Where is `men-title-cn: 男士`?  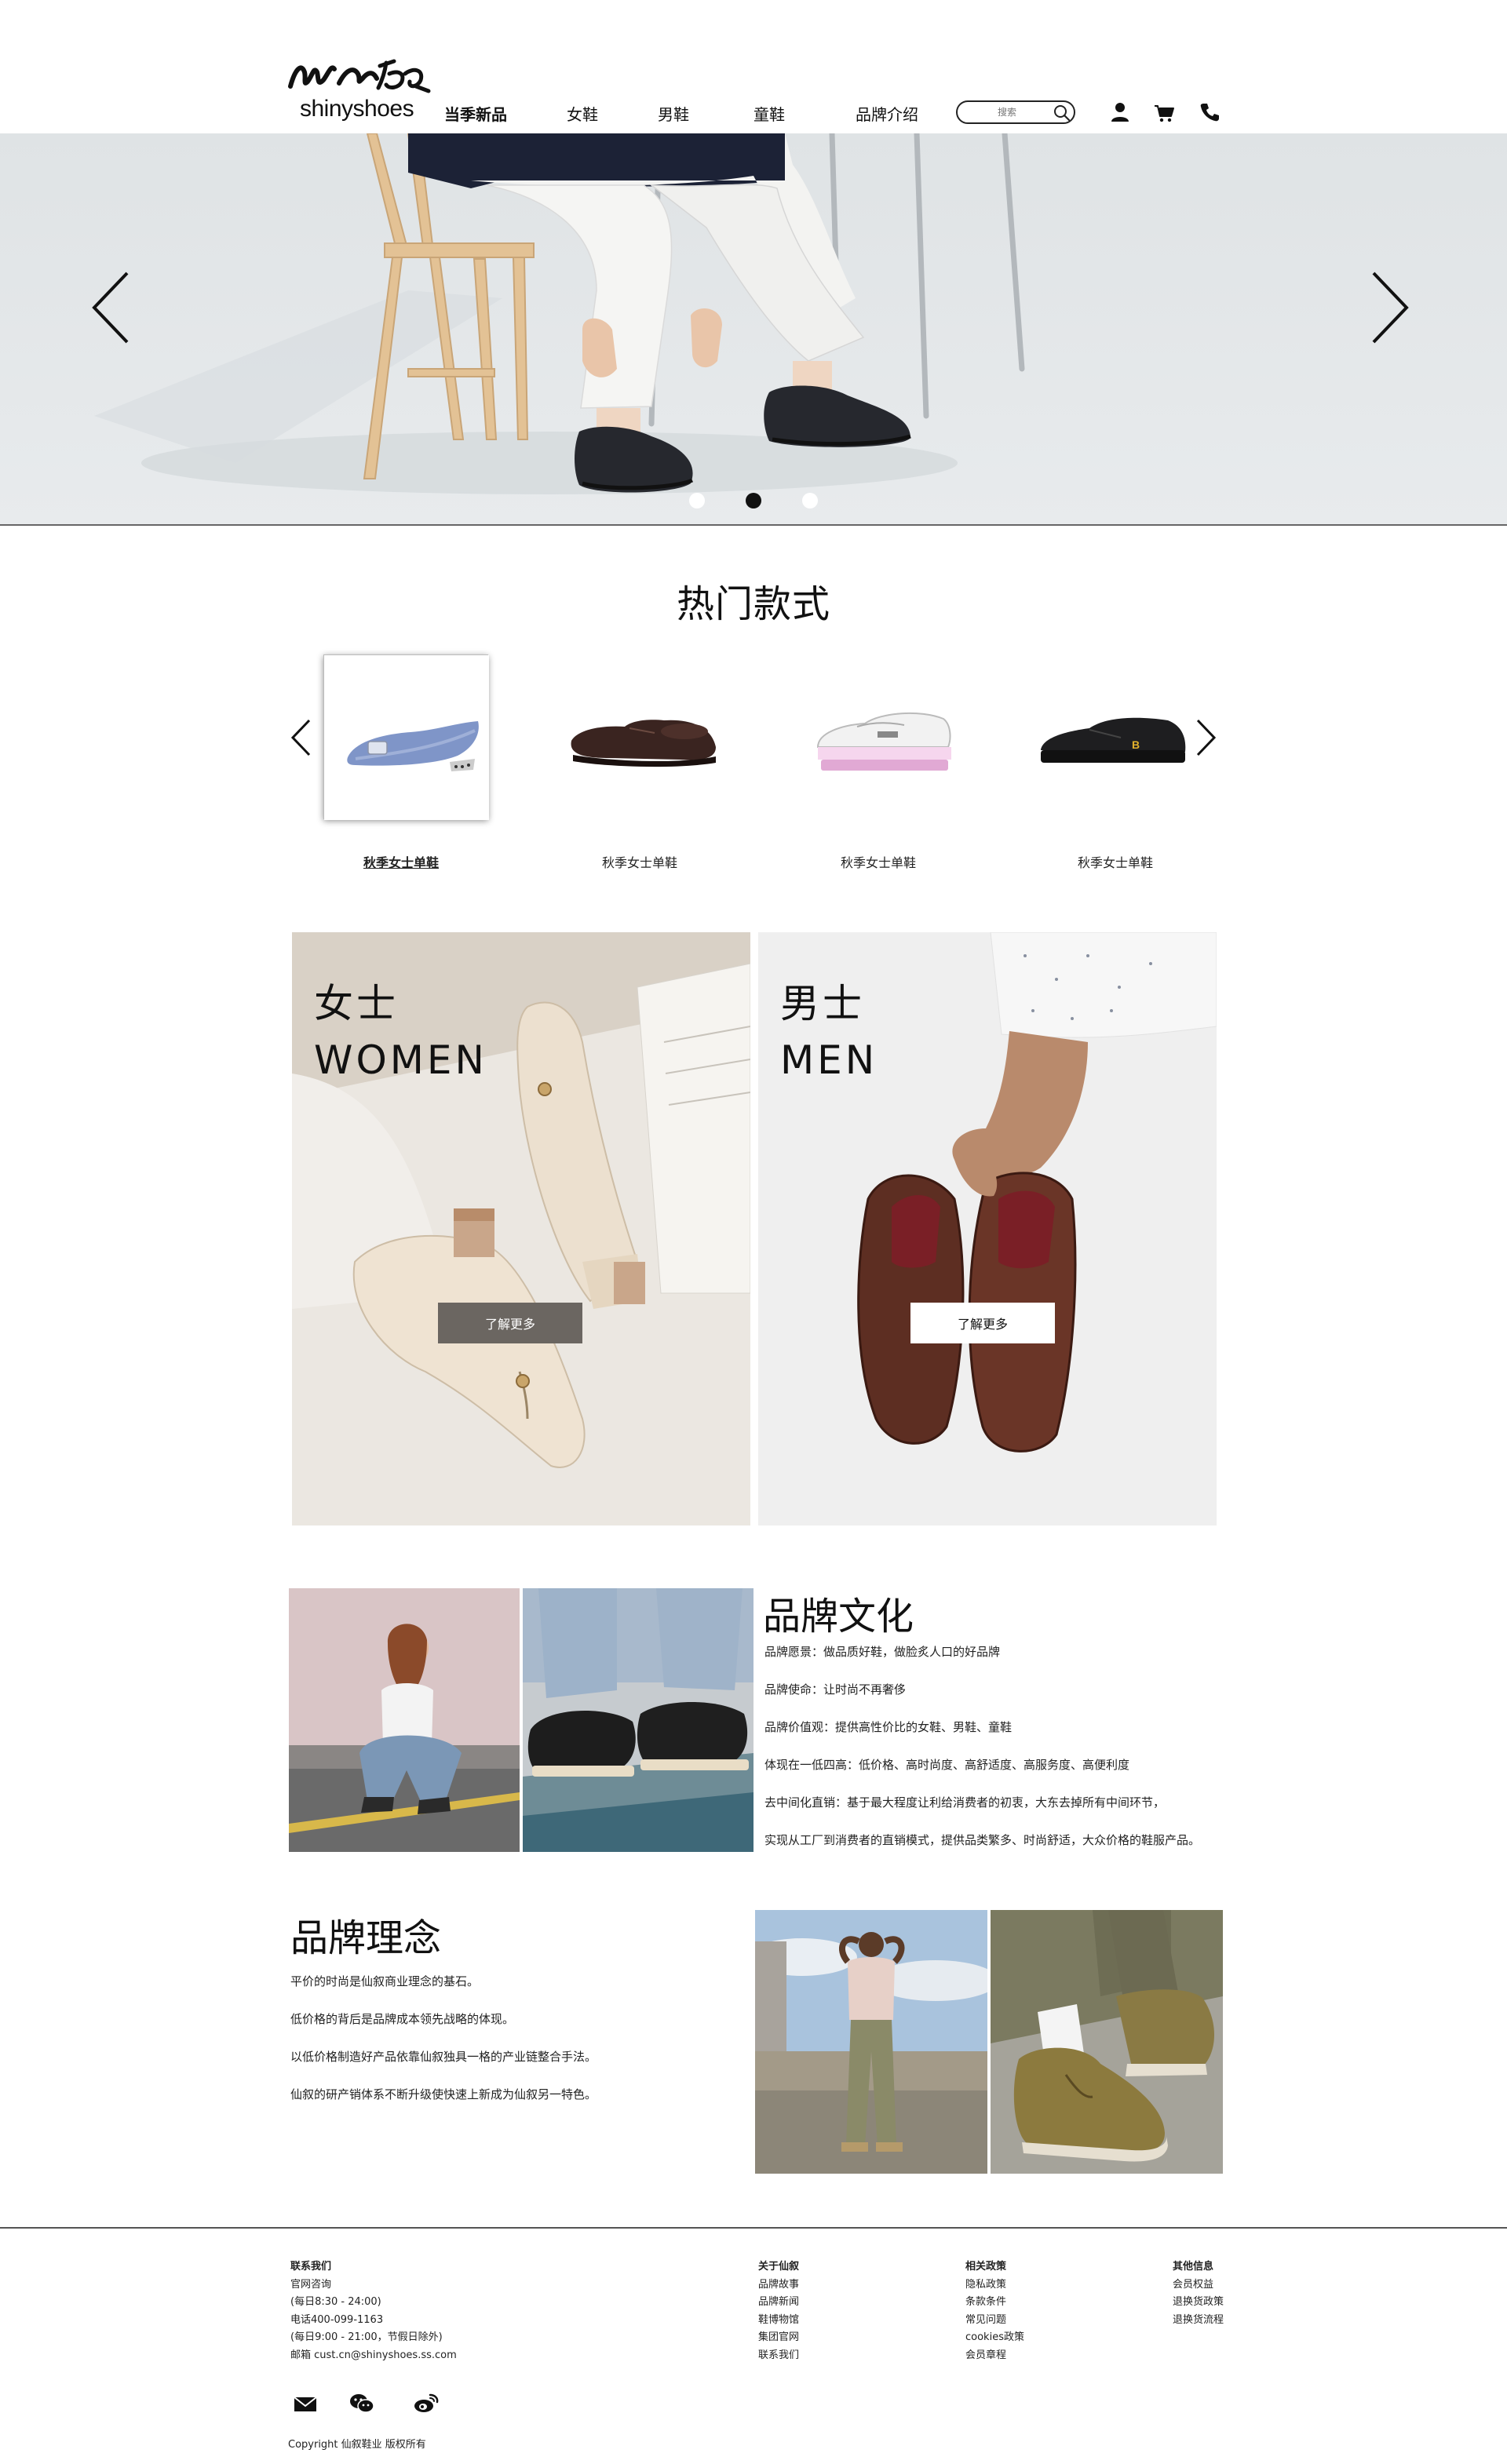
men-title-cn: 男士 is located at coordinates (822, 1003).